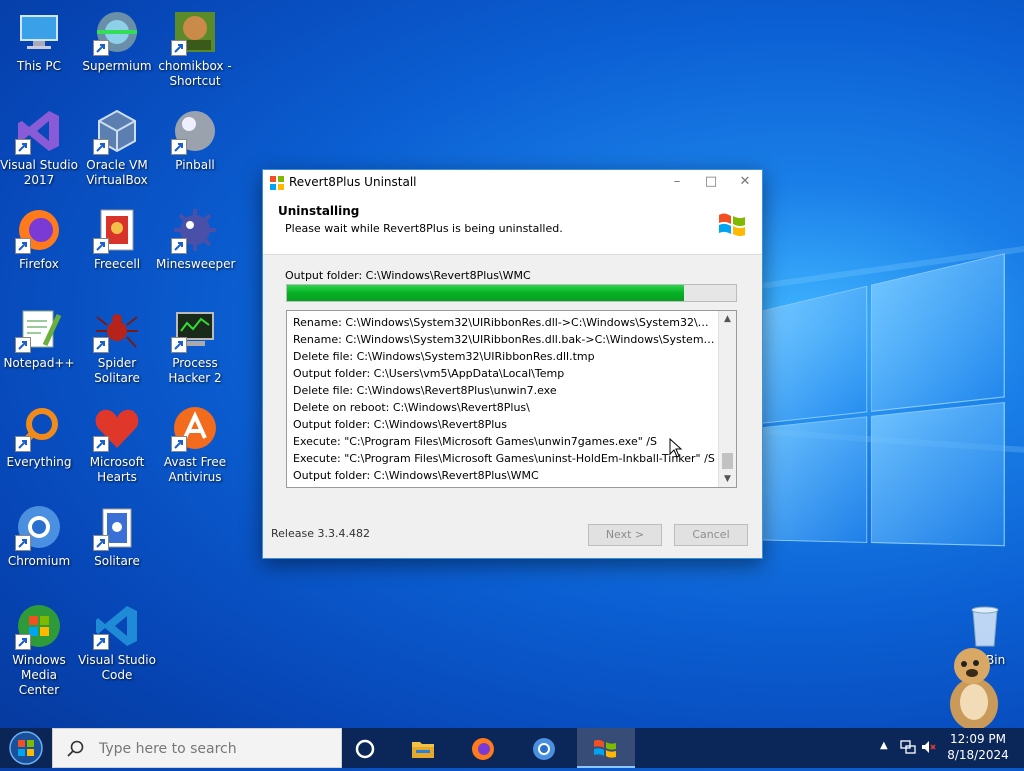 The height and width of the screenshot is (771, 1024). Describe the element at coordinates (928, 748) in the screenshot. I see `volume-muted-icon` at that location.